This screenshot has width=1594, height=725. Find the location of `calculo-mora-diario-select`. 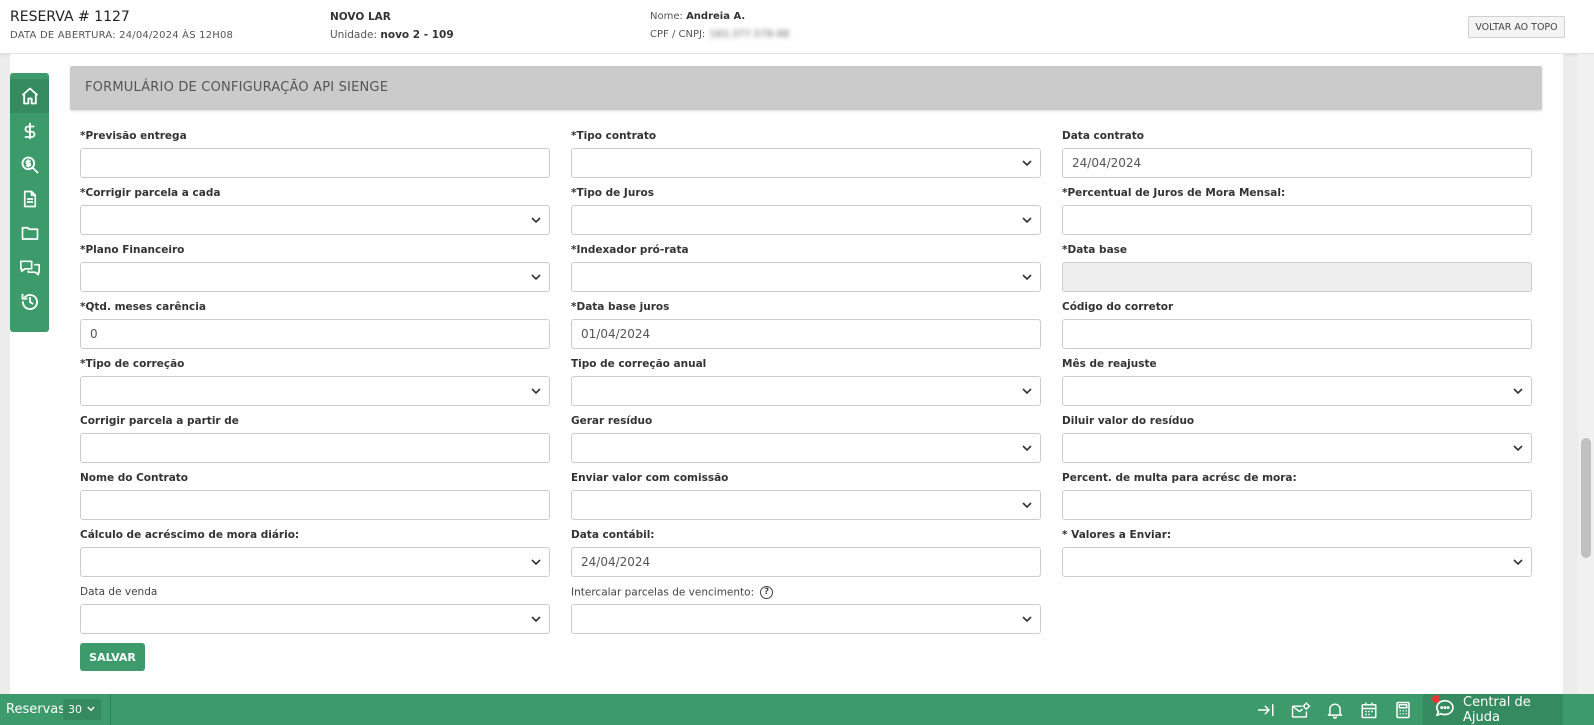

calculo-mora-diario-select is located at coordinates (315, 562).